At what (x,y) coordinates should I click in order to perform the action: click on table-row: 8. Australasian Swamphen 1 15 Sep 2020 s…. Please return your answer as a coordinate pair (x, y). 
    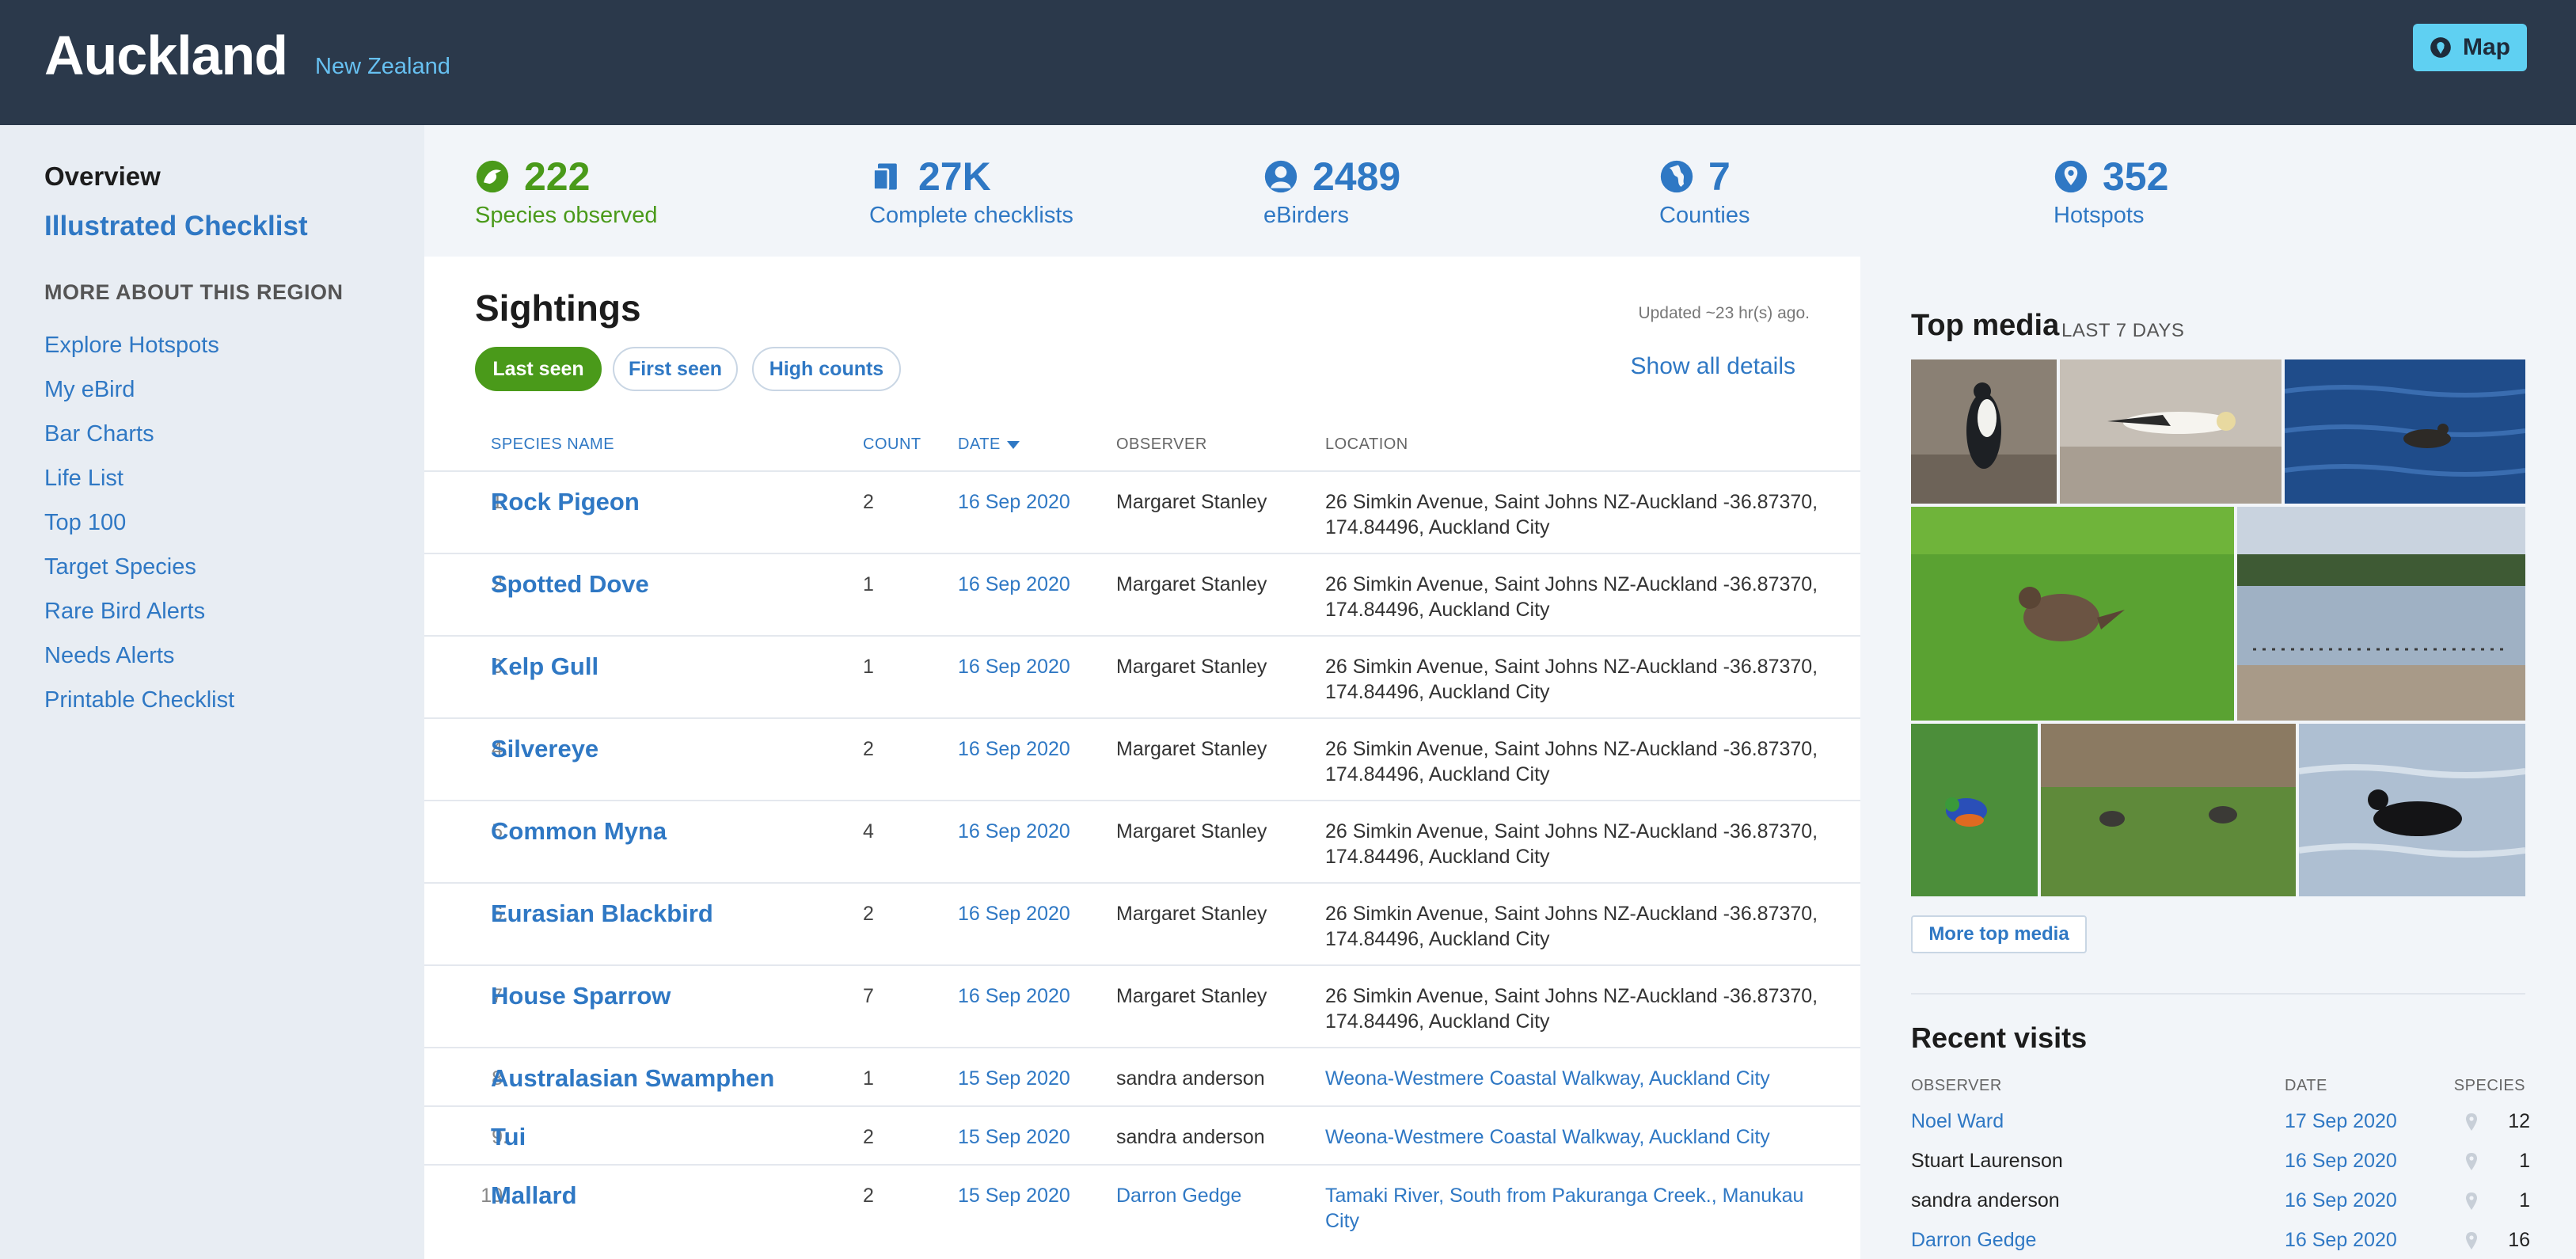
    Looking at the image, I should click on (1142, 1076).